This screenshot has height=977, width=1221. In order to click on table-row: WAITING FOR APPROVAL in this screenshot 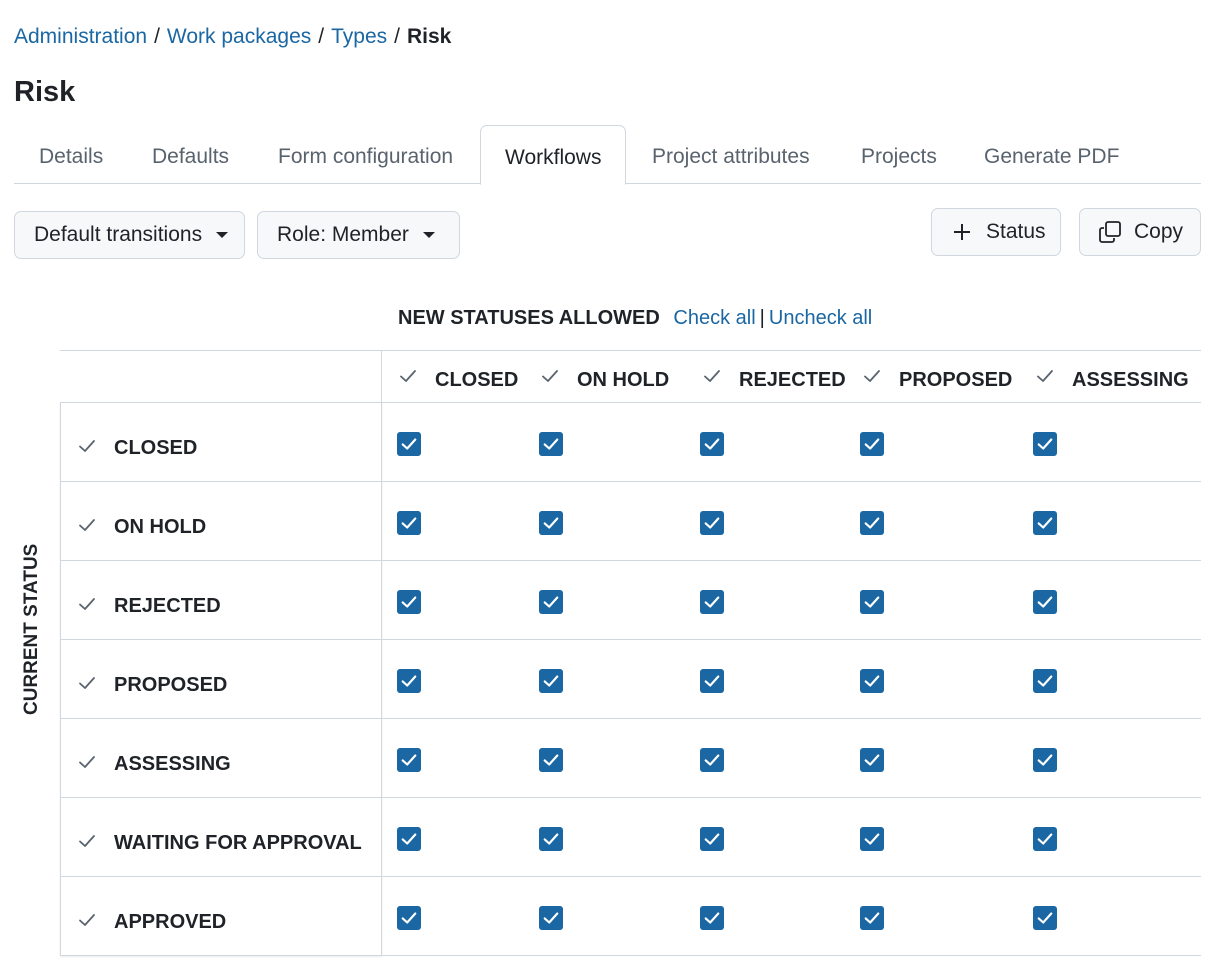, I will do `click(630, 836)`.